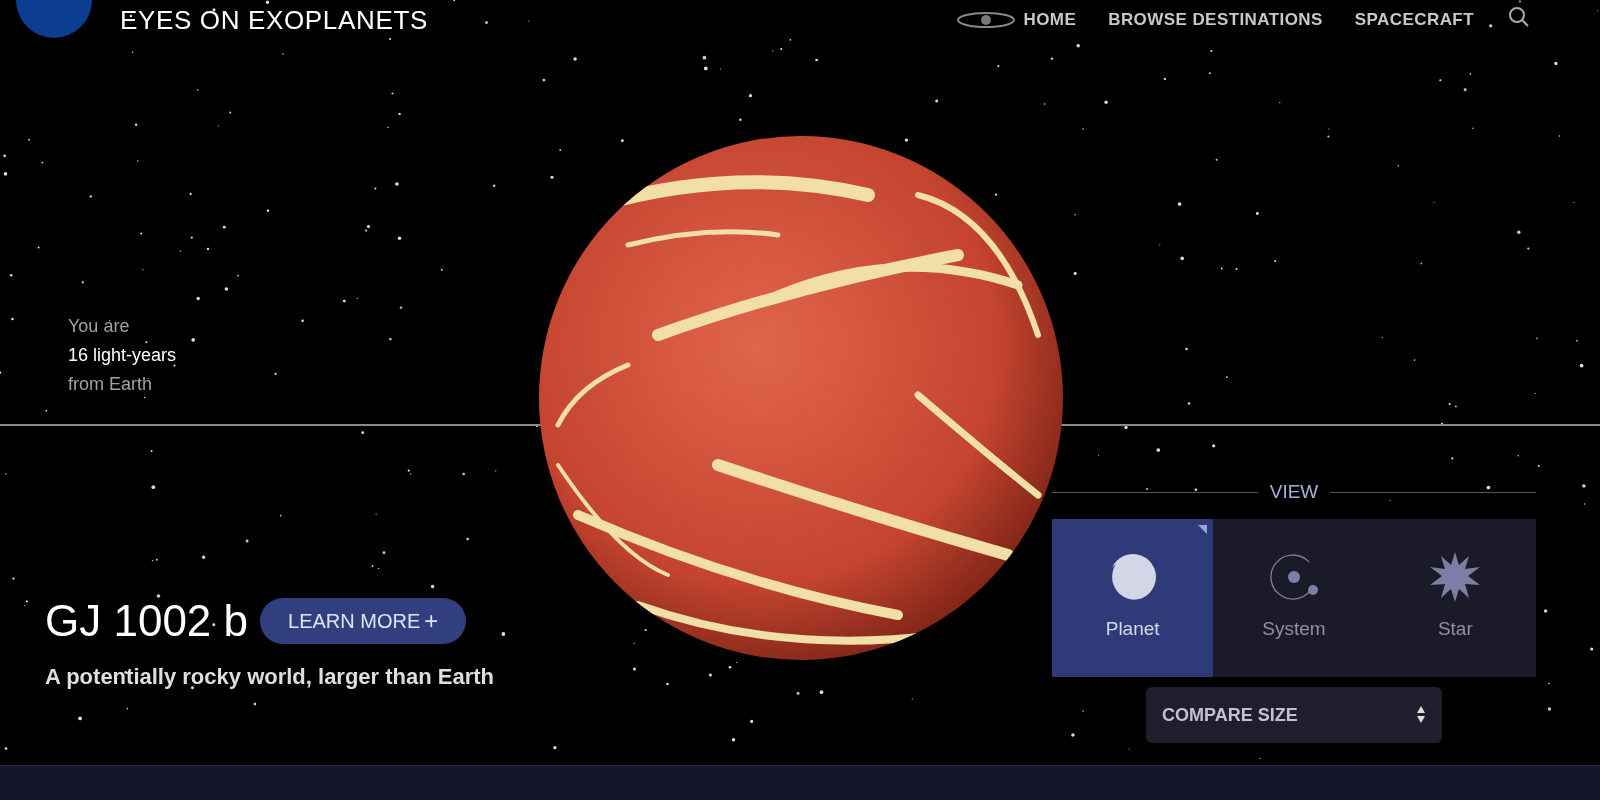 The width and height of the screenshot is (1600, 800). What do you see at coordinates (147, 621) in the screenshot?
I see `planet-name: GJ 1002 b` at bounding box center [147, 621].